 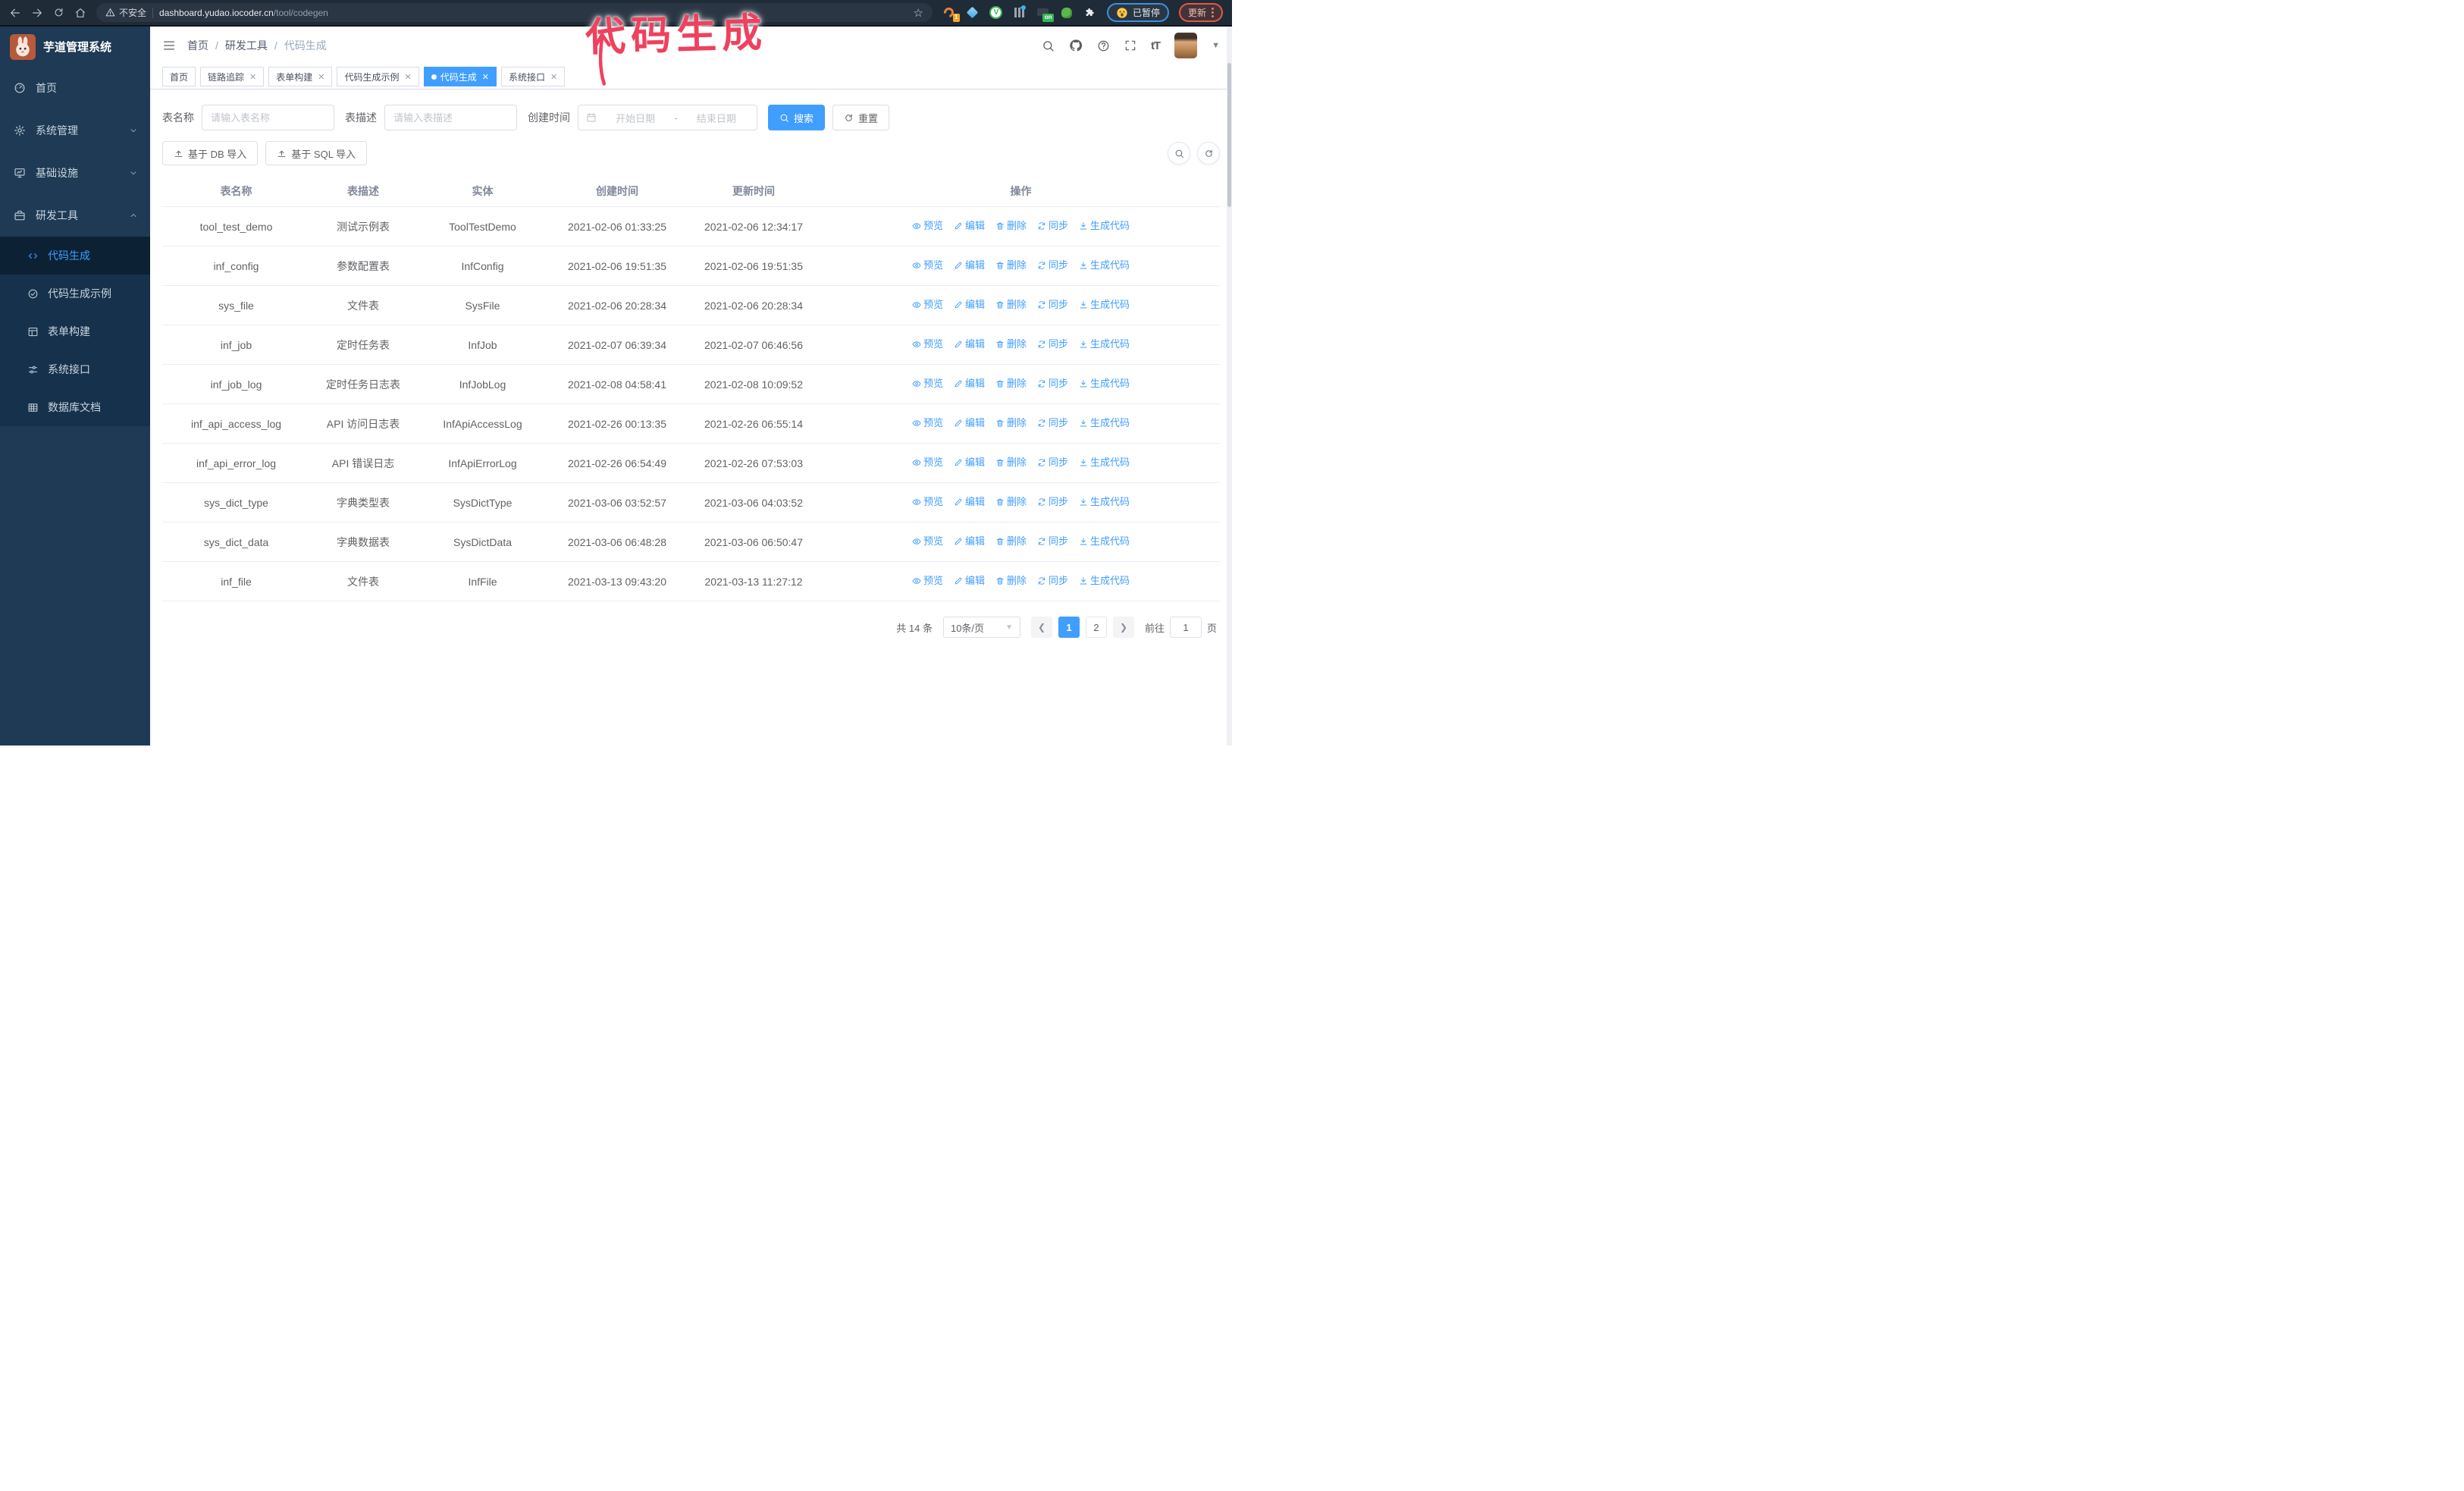 I want to click on sidebar-item-基础设施: 基础设施, so click(x=75, y=173).